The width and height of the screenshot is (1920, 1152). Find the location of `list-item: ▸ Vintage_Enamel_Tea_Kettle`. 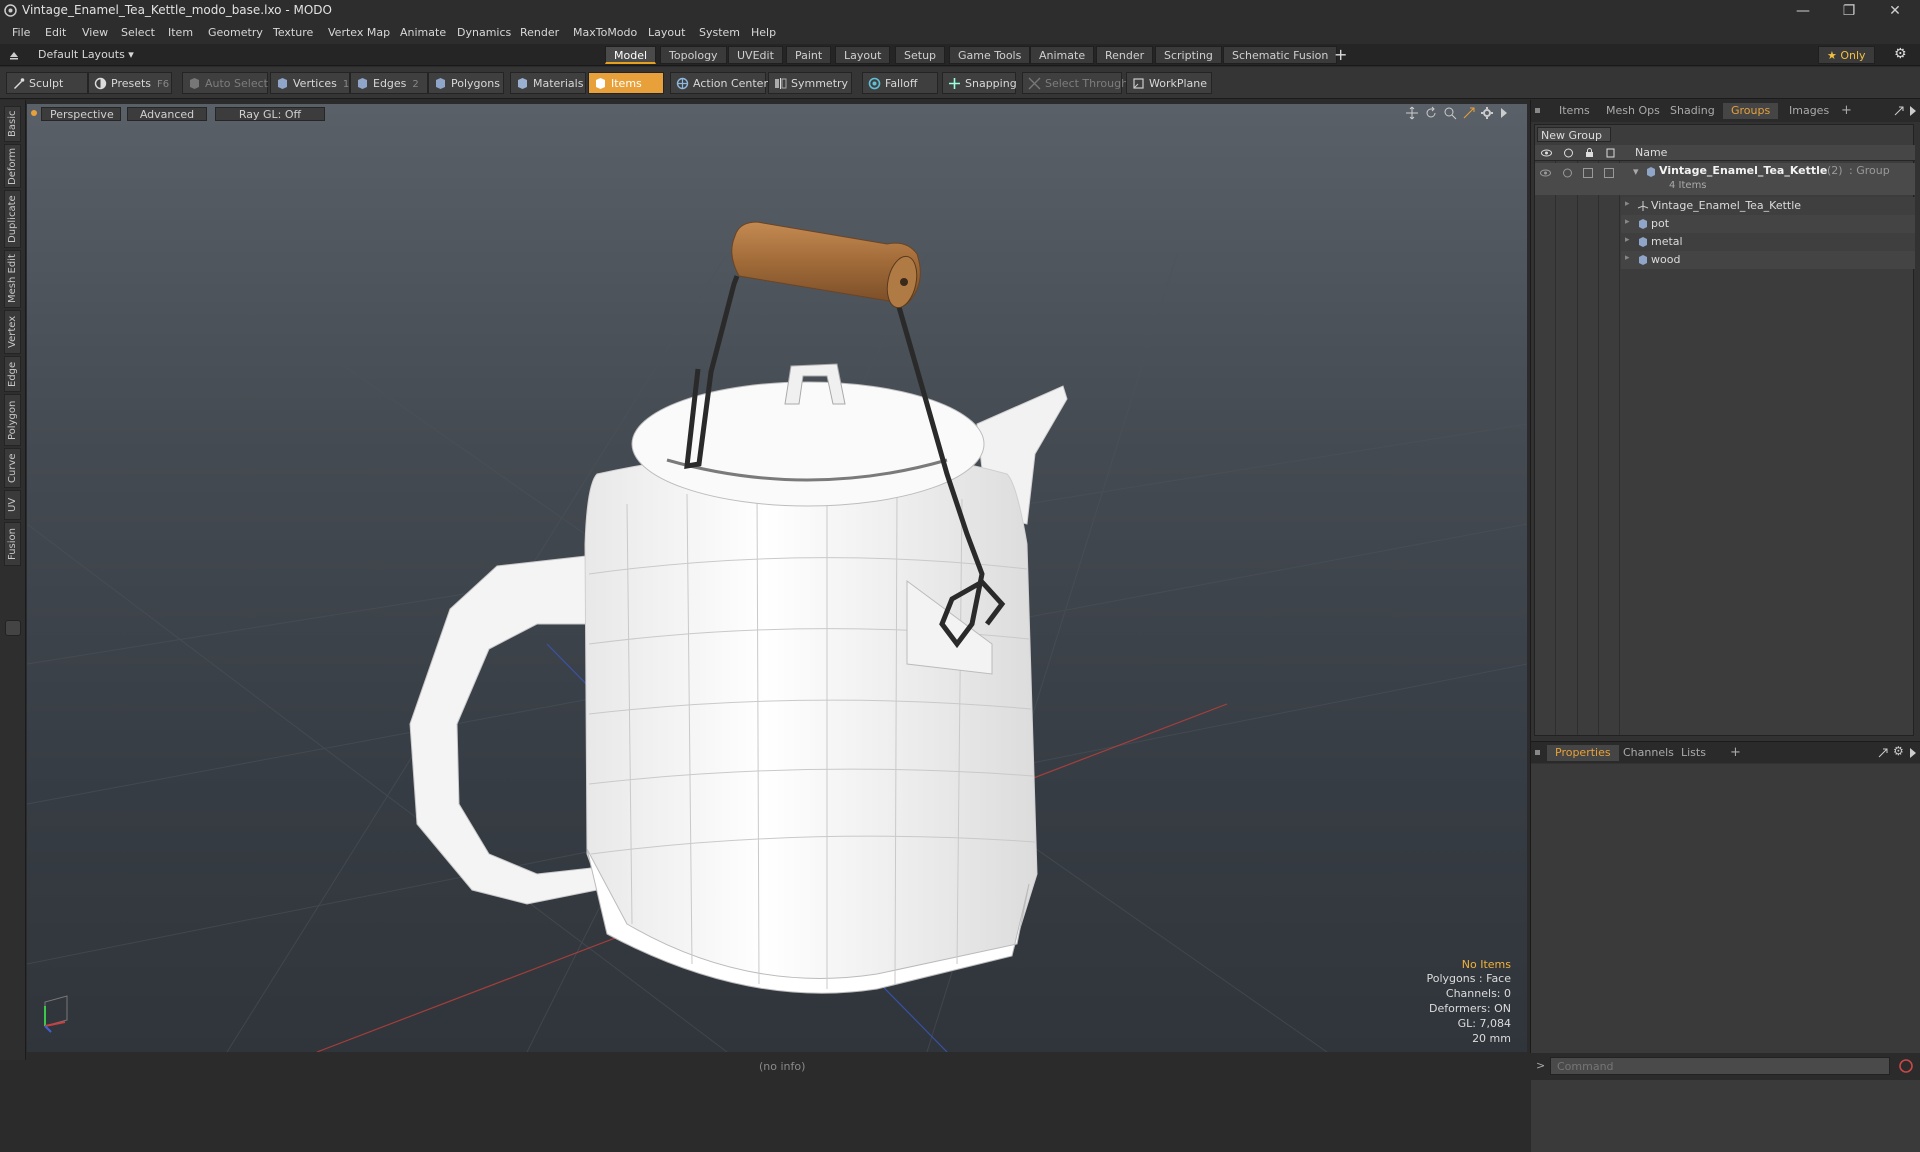

list-item: ▸ Vintage_Enamel_Tea_Kettle is located at coordinates (1768, 206).